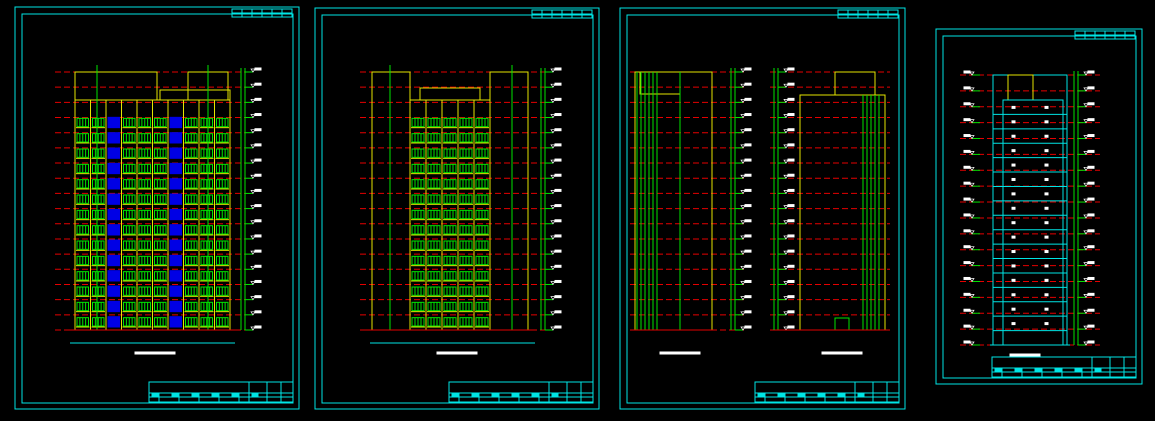 The image size is (1155, 421). Describe the element at coordinates (842, 324) in the screenshot. I see `entrance-canopy` at that location.